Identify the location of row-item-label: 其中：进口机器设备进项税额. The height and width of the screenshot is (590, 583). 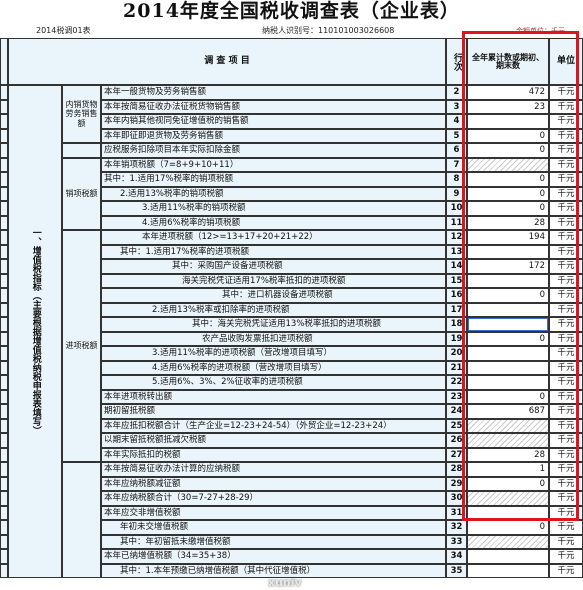
(273, 295).